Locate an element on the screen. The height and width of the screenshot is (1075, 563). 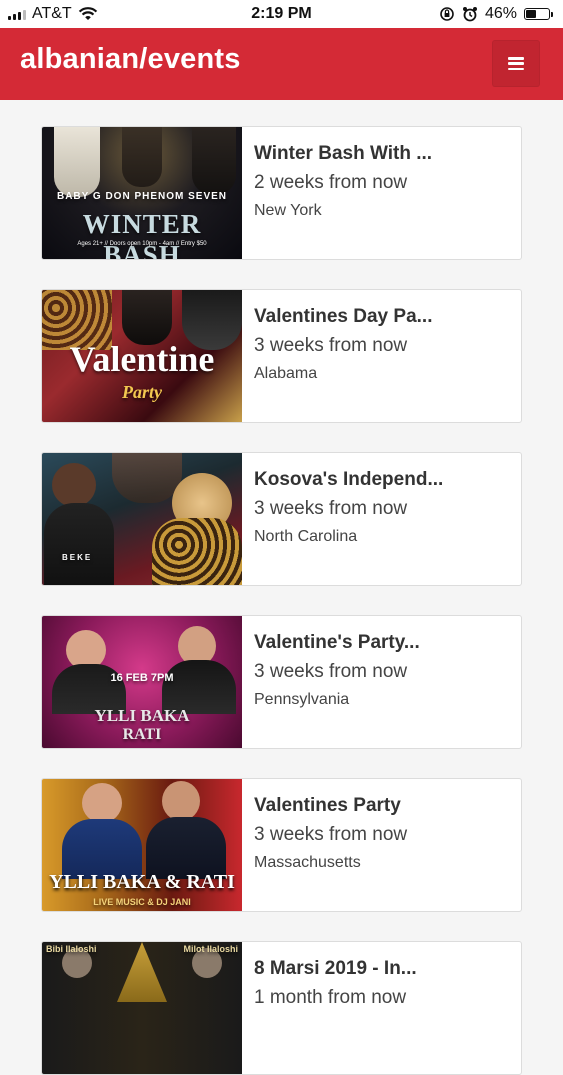
poster-headline: YLLI BAKA is located at coordinates (142, 715).